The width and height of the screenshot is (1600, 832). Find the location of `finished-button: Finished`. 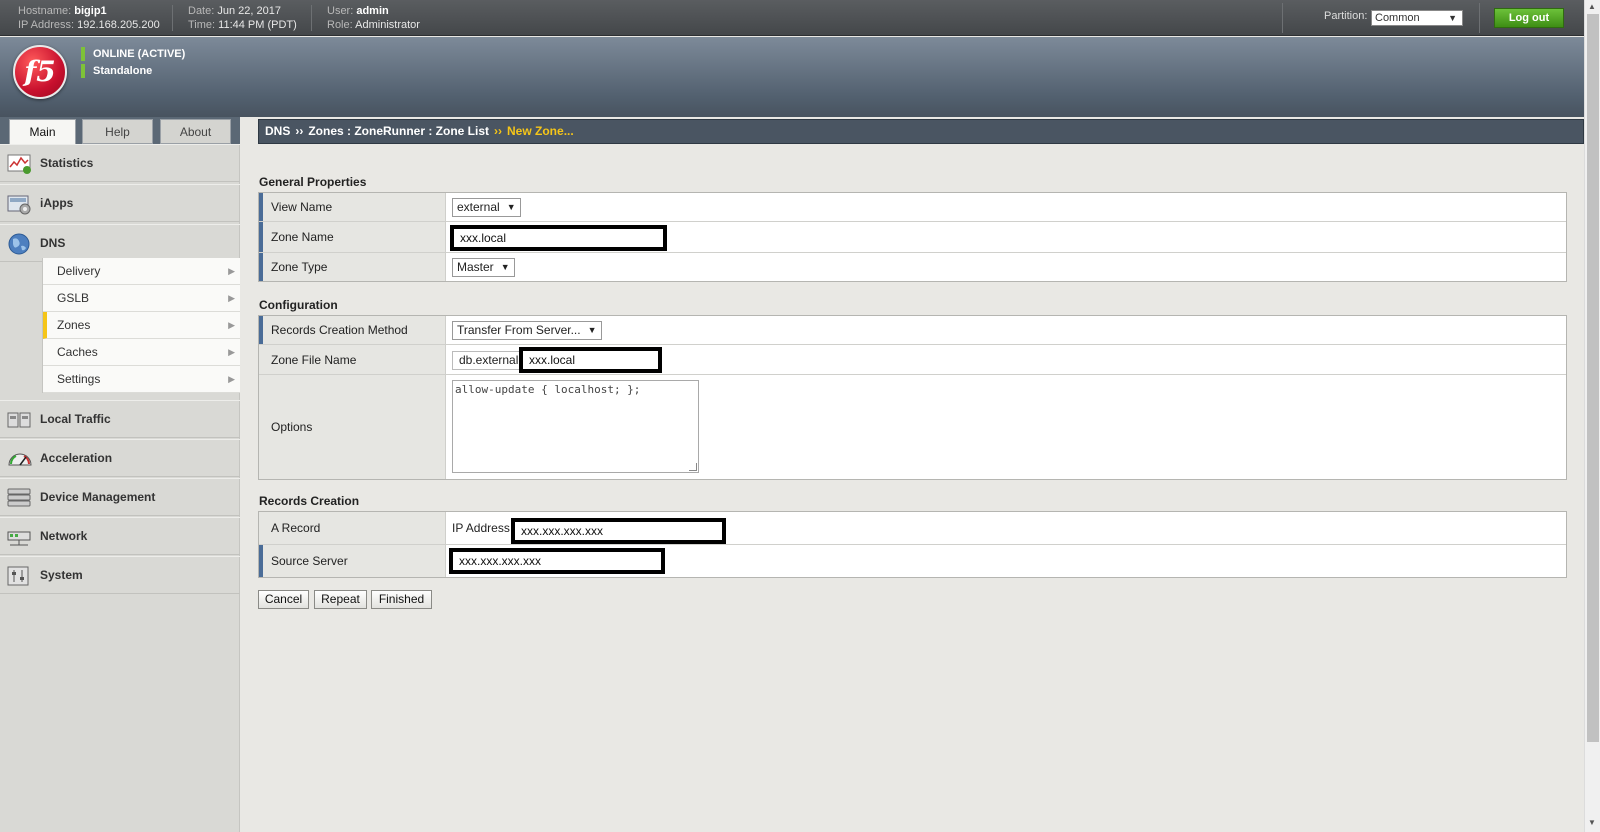

finished-button: Finished is located at coordinates (401, 599).